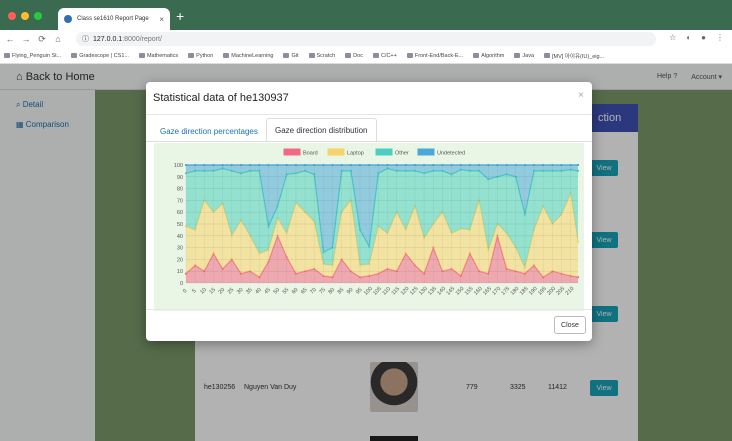 This screenshot has width=732, height=441. What do you see at coordinates (295, 55) in the screenshot?
I see `bookmark-label: Git` at bounding box center [295, 55].